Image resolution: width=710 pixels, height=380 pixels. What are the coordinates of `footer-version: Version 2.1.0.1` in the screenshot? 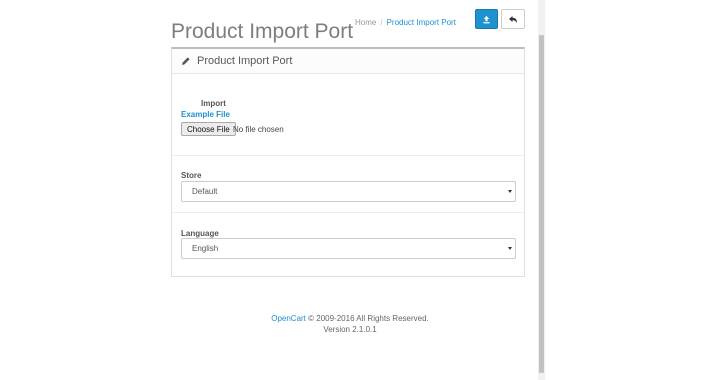 It's located at (350, 329).